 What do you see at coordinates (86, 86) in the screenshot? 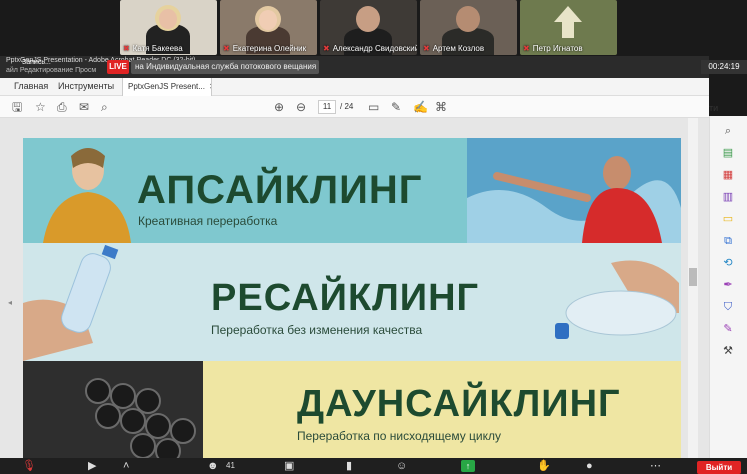
I see `menu-tools: Инструменты` at bounding box center [86, 86].